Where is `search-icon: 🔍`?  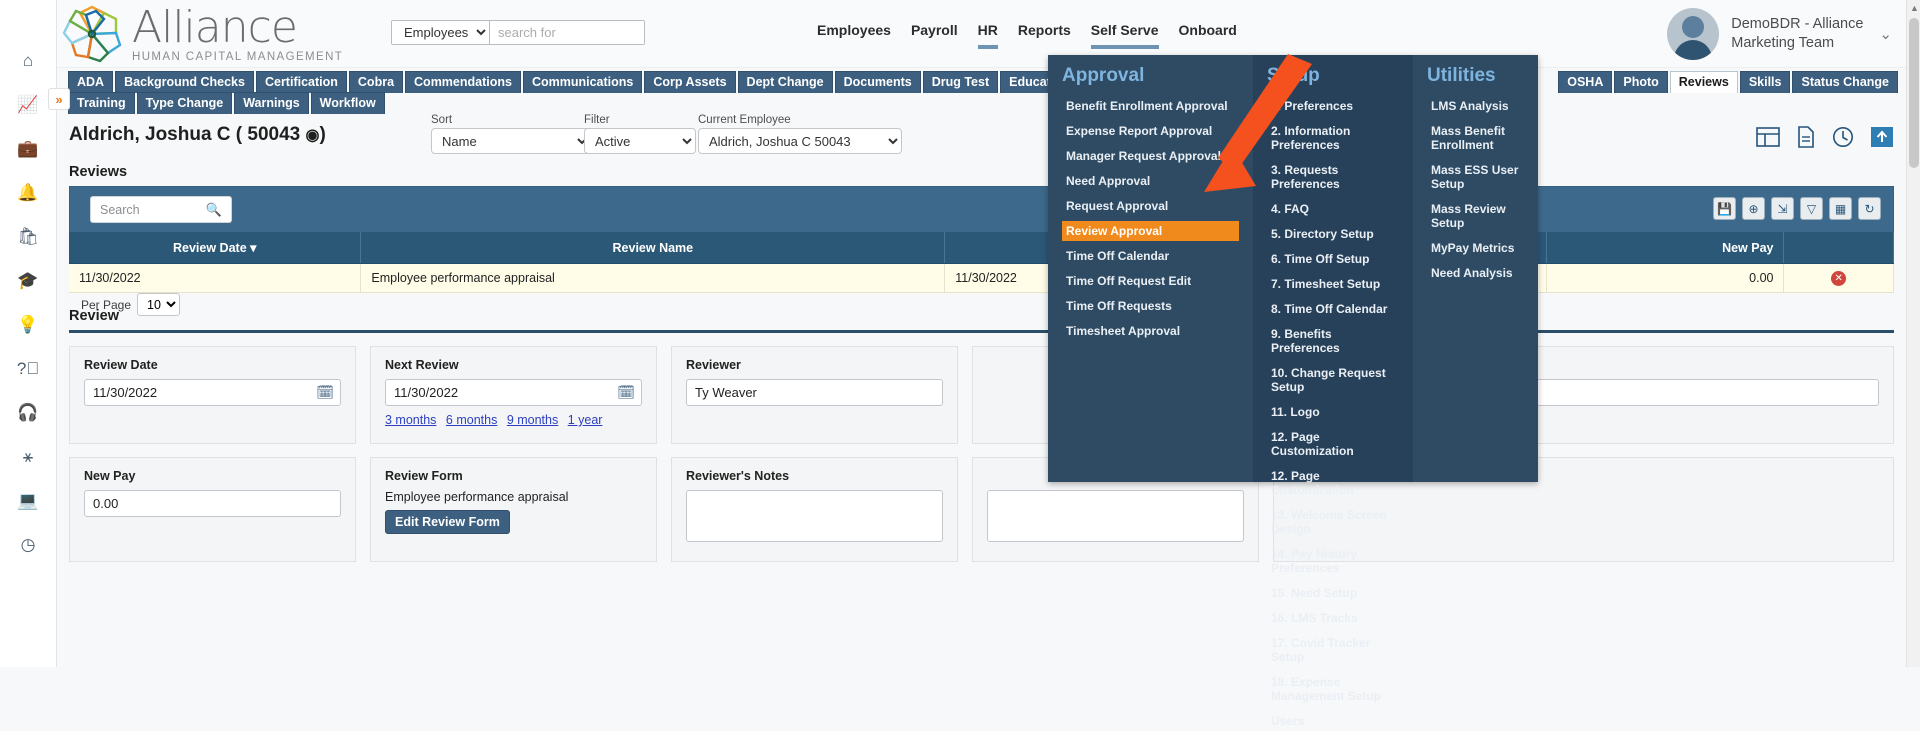
search-icon: 🔍 is located at coordinates (214, 210).